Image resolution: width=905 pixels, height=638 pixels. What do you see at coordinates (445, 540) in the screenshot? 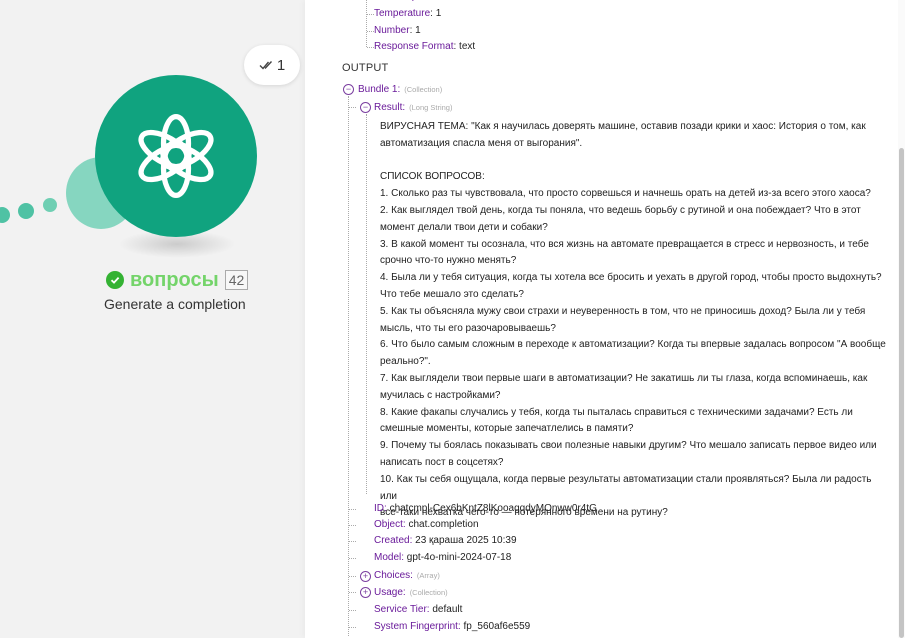
I see `field-row: Created: 23 қараша 2025 10:39` at bounding box center [445, 540].